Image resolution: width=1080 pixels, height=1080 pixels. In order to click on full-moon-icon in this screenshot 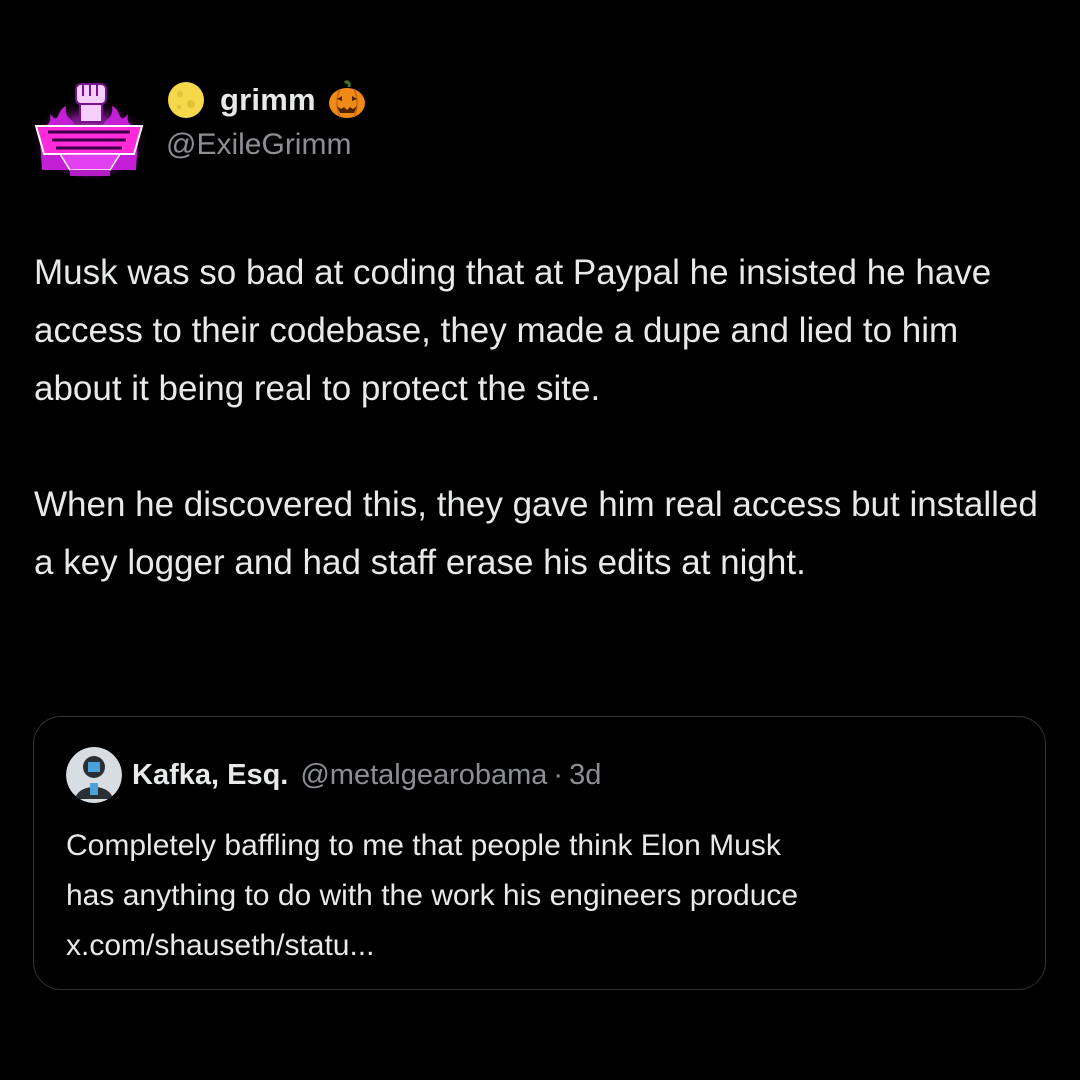, I will do `click(186, 100)`.